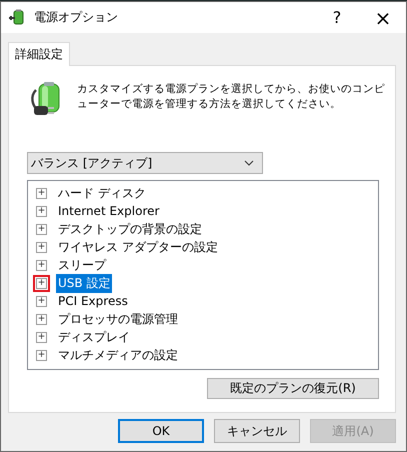 The height and width of the screenshot is (452, 407). Describe the element at coordinates (76, 17) in the screenshot. I see `window-title: 電源オプション` at that location.